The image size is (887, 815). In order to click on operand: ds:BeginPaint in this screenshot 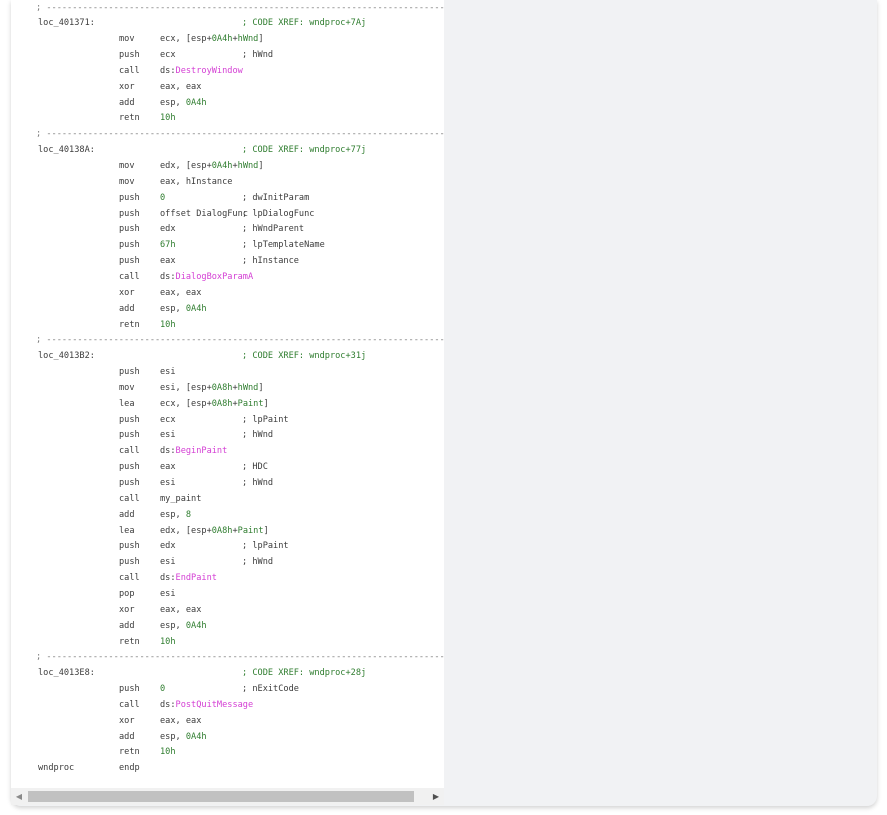, I will do `click(194, 451)`.